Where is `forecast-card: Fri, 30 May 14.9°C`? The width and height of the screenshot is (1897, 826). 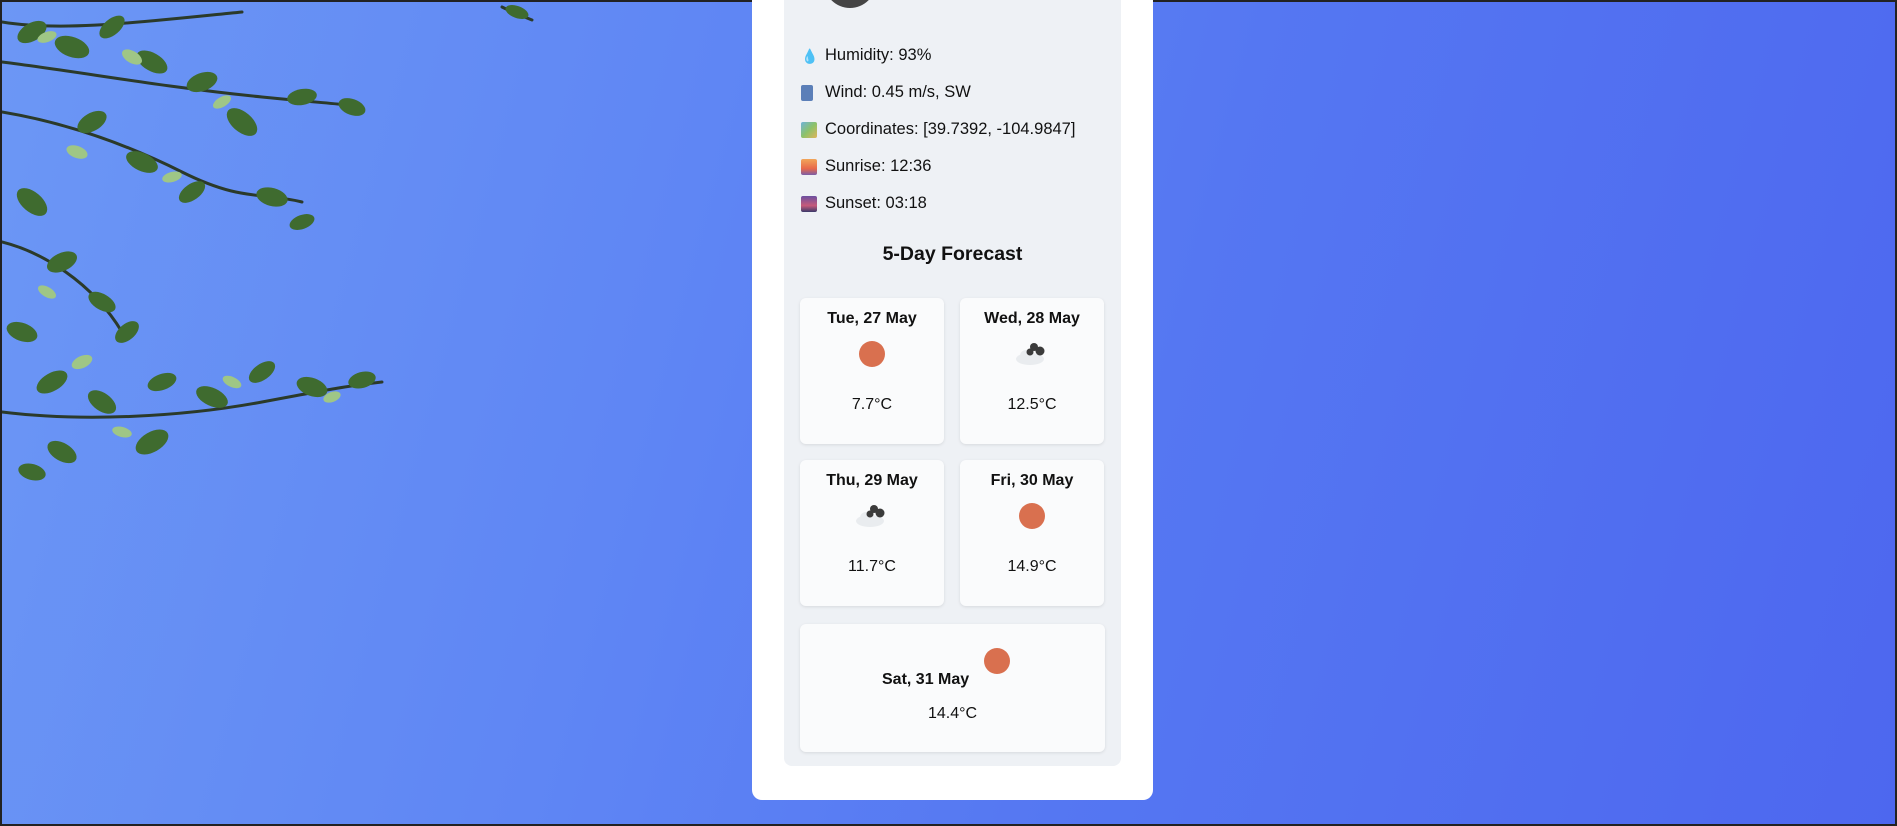
forecast-card: Fri, 30 May 14.9°C is located at coordinates (1032, 533).